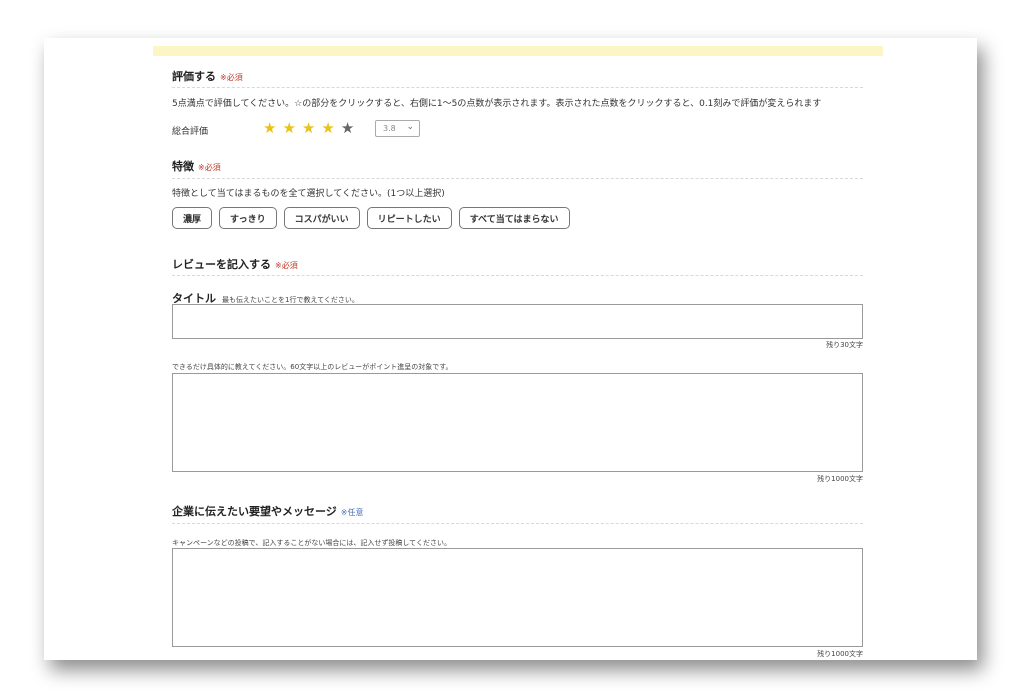 The width and height of the screenshot is (1020, 694). Describe the element at coordinates (517, 321) in the screenshot. I see `review-title-input` at that location.